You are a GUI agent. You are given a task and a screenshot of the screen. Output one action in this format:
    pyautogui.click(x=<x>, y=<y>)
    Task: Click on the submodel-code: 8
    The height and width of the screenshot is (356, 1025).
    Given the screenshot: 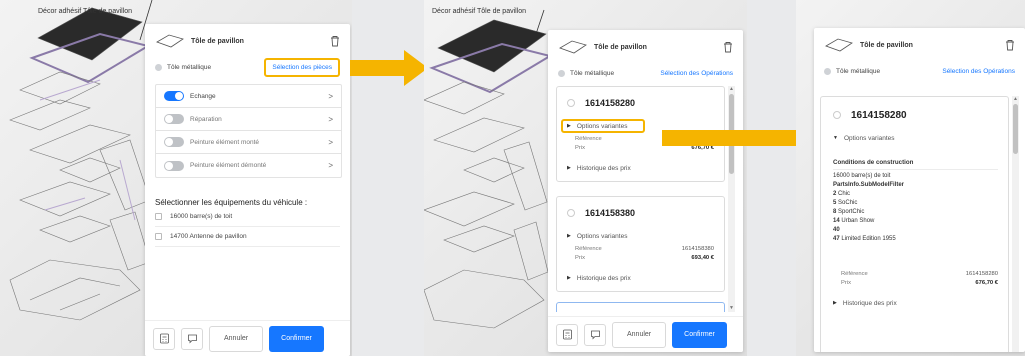 What is the action you would take?
    pyautogui.click(x=835, y=212)
    